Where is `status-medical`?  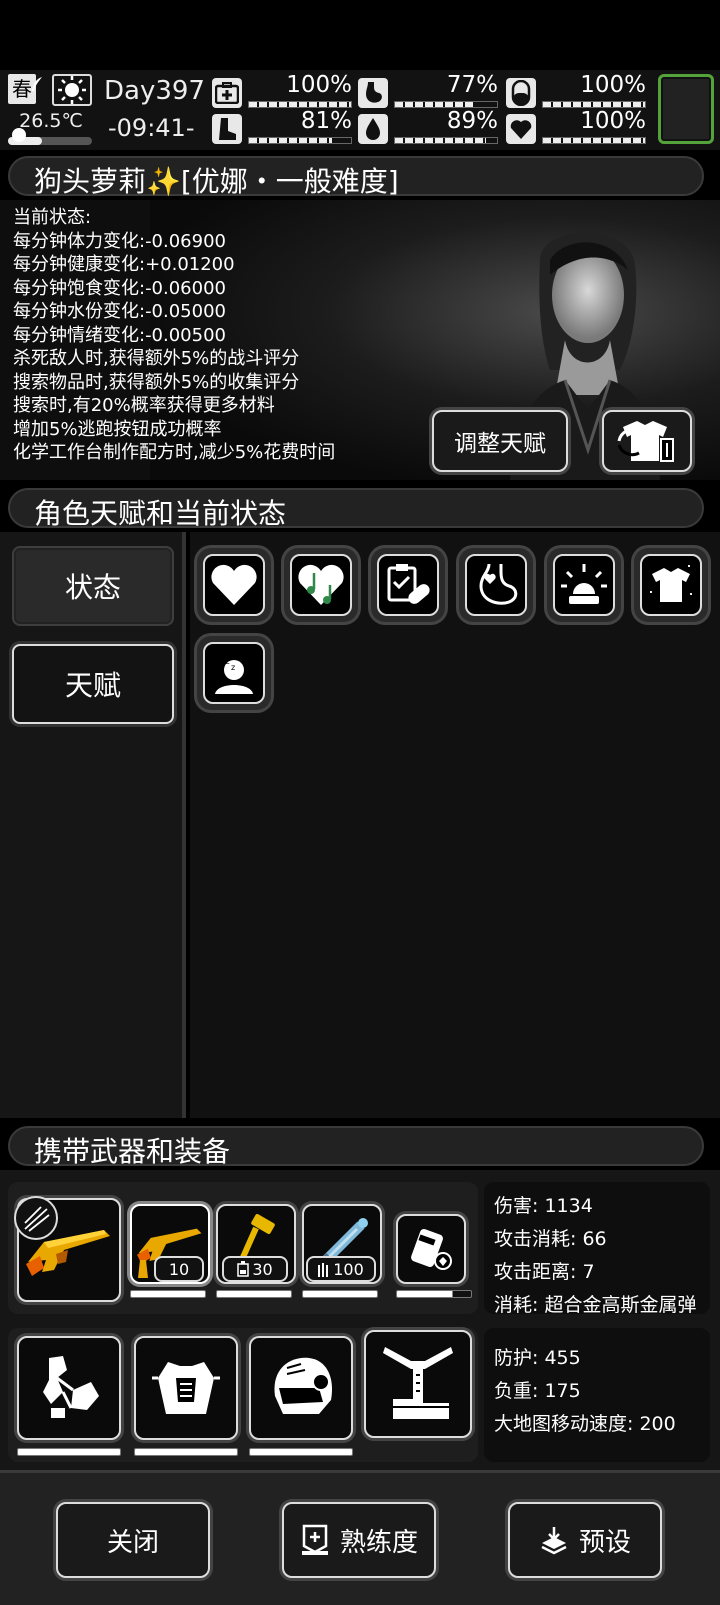 status-medical is located at coordinates (408, 585).